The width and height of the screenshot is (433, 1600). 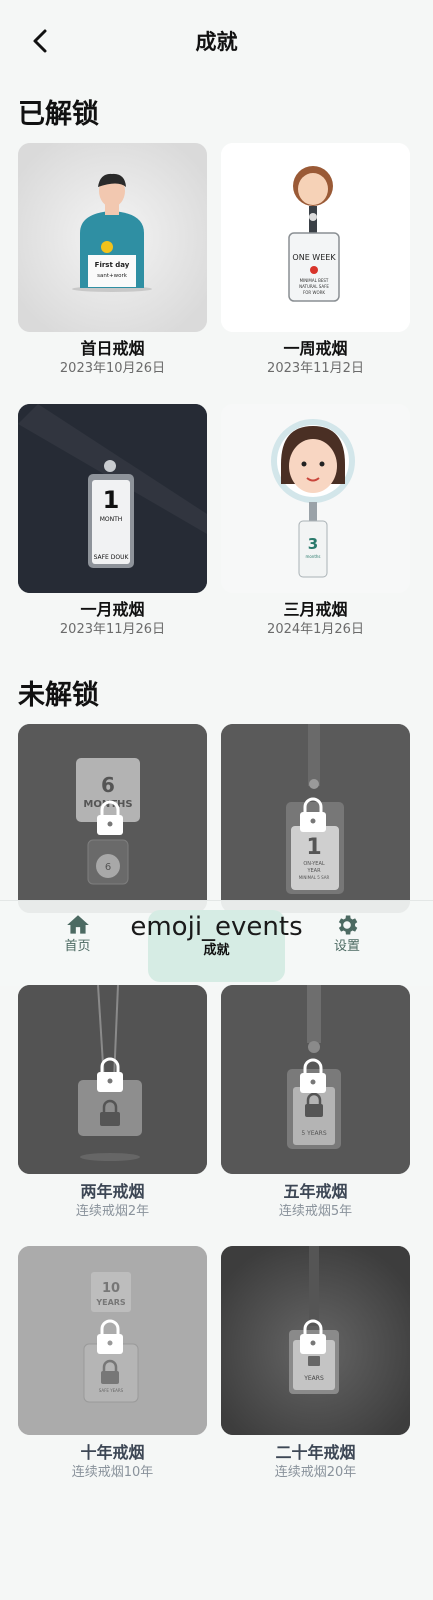 I want to click on nav-item-achievements: emoji_events 成就, so click(x=216, y=948).